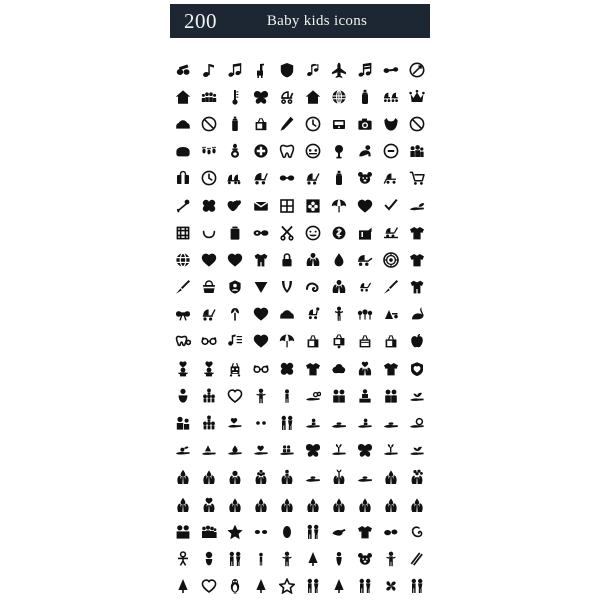 The image size is (600, 600). I want to click on heart-icon, so click(365, 205).